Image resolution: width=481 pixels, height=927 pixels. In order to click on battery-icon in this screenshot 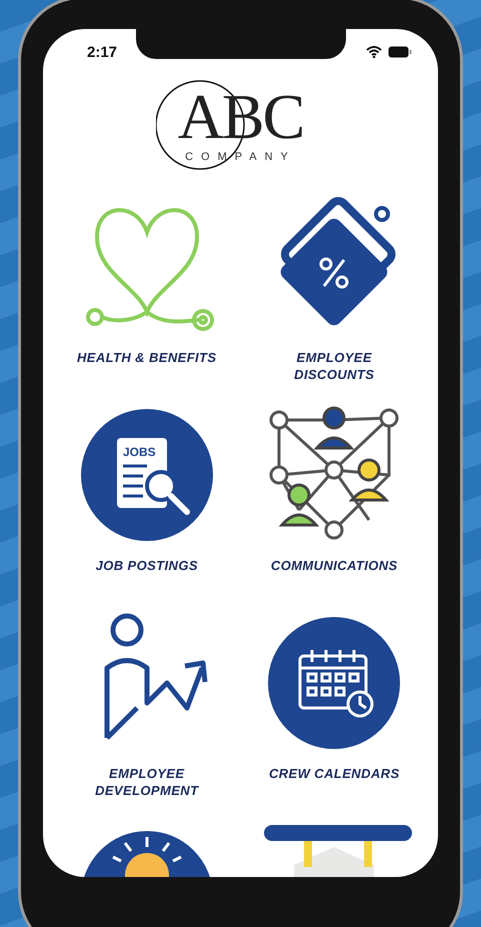, I will do `click(400, 52)`.